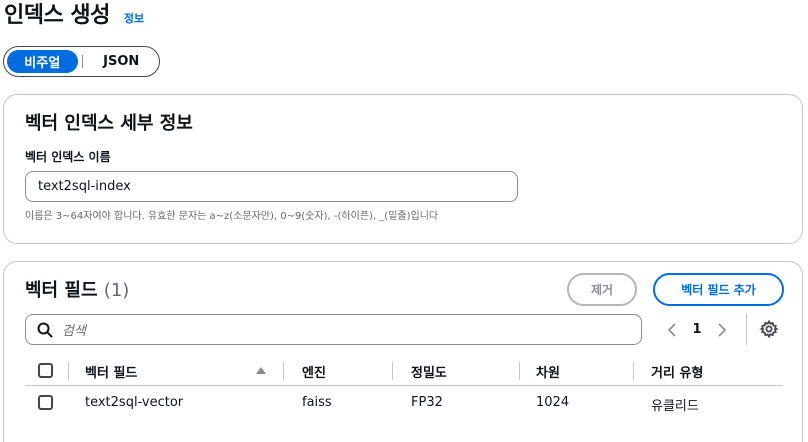  Describe the element at coordinates (746, 329) in the screenshot. I see `pager-divider` at that location.